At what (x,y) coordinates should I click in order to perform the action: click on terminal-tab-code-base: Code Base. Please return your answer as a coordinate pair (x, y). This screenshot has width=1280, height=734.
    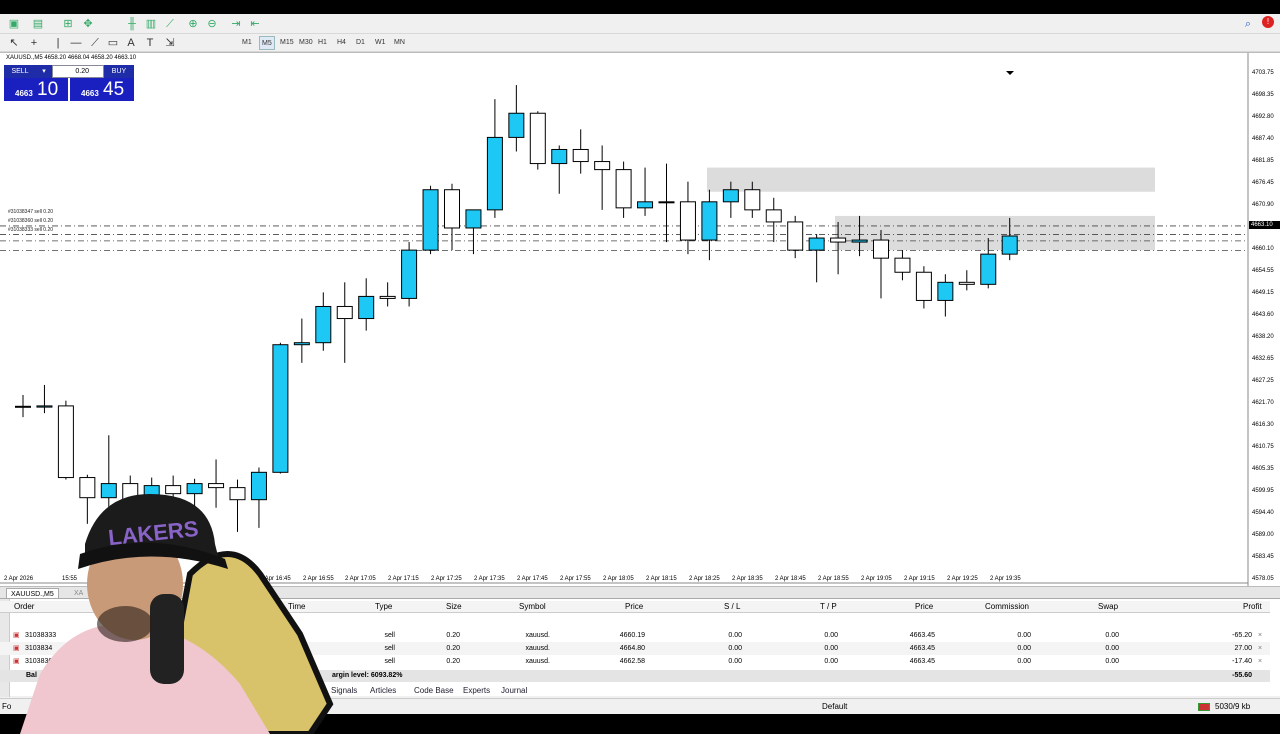
    Looking at the image, I should click on (434, 691).